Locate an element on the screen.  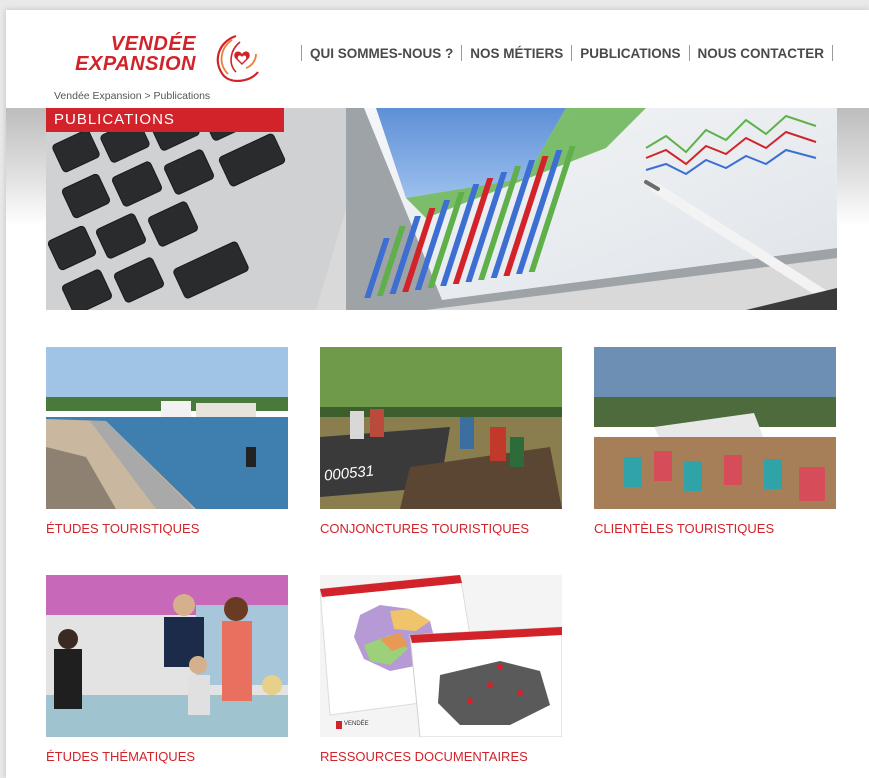
logo-hearts-icon is located at coordinates (237, 58).